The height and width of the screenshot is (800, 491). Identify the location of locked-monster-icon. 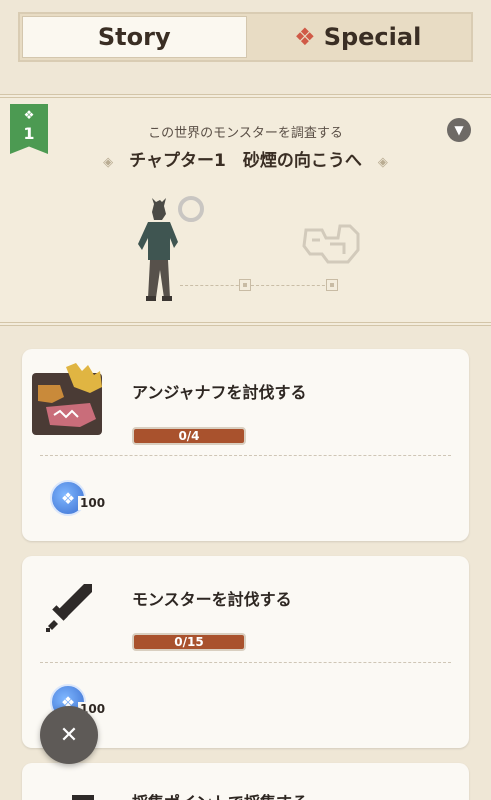
(331, 244).